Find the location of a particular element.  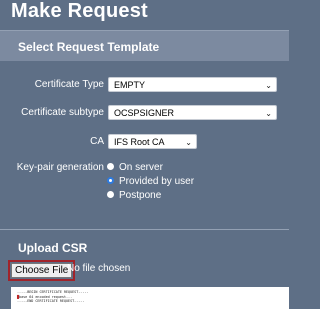

radio-provided-by-user: Provided by user is located at coordinates (150, 181).